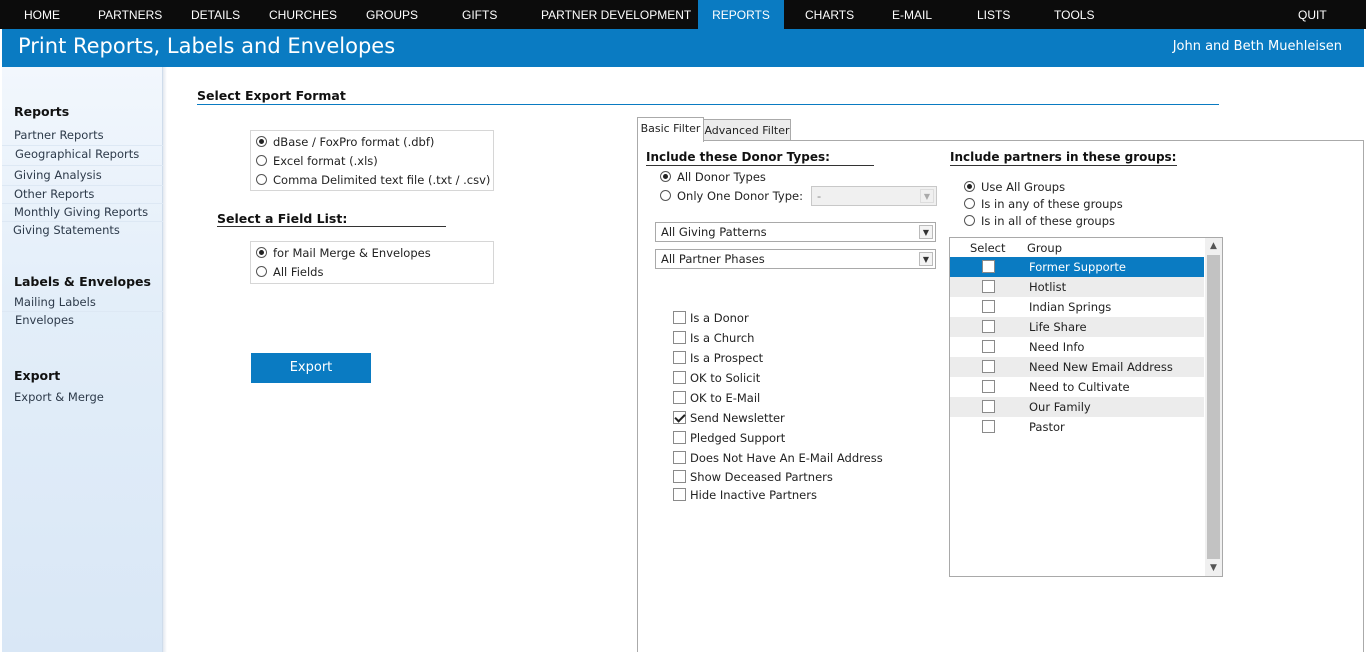 This screenshot has width=1366, height=652. Describe the element at coordinates (1074, 14) in the screenshot. I see `nav-tools: TOOLS` at that location.